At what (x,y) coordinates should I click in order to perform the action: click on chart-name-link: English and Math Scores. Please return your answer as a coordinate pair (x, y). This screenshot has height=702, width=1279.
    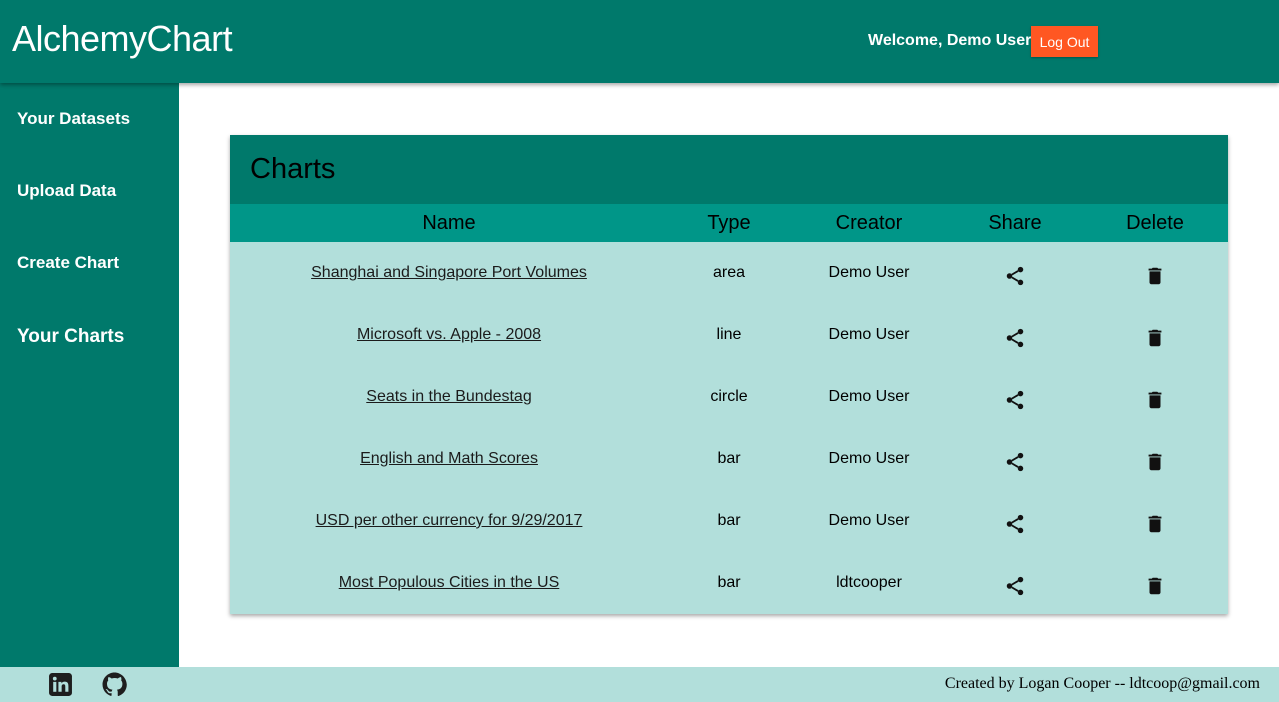
    Looking at the image, I should click on (449, 459).